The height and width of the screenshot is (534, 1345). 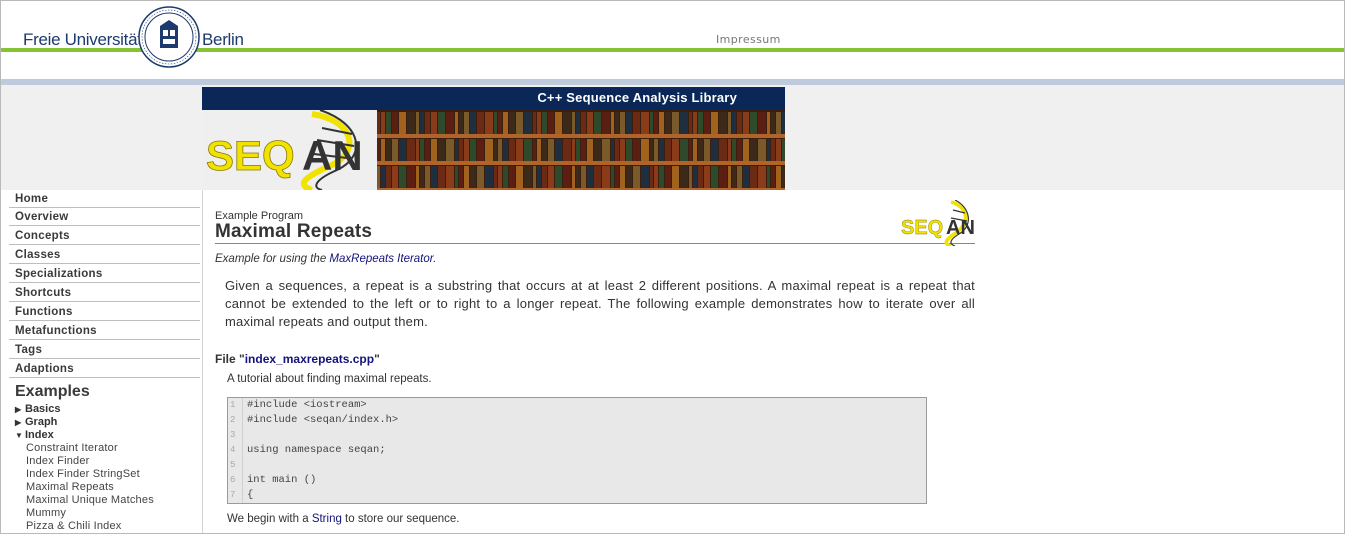 I want to click on category-index: ▼ Index, so click(x=34, y=435).